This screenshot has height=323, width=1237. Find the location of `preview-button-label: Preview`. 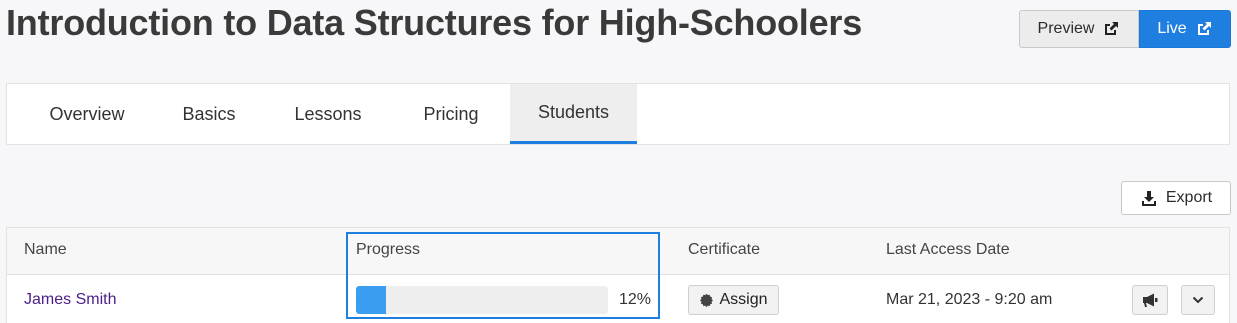

preview-button-label: Preview is located at coordinates (1066, 28).